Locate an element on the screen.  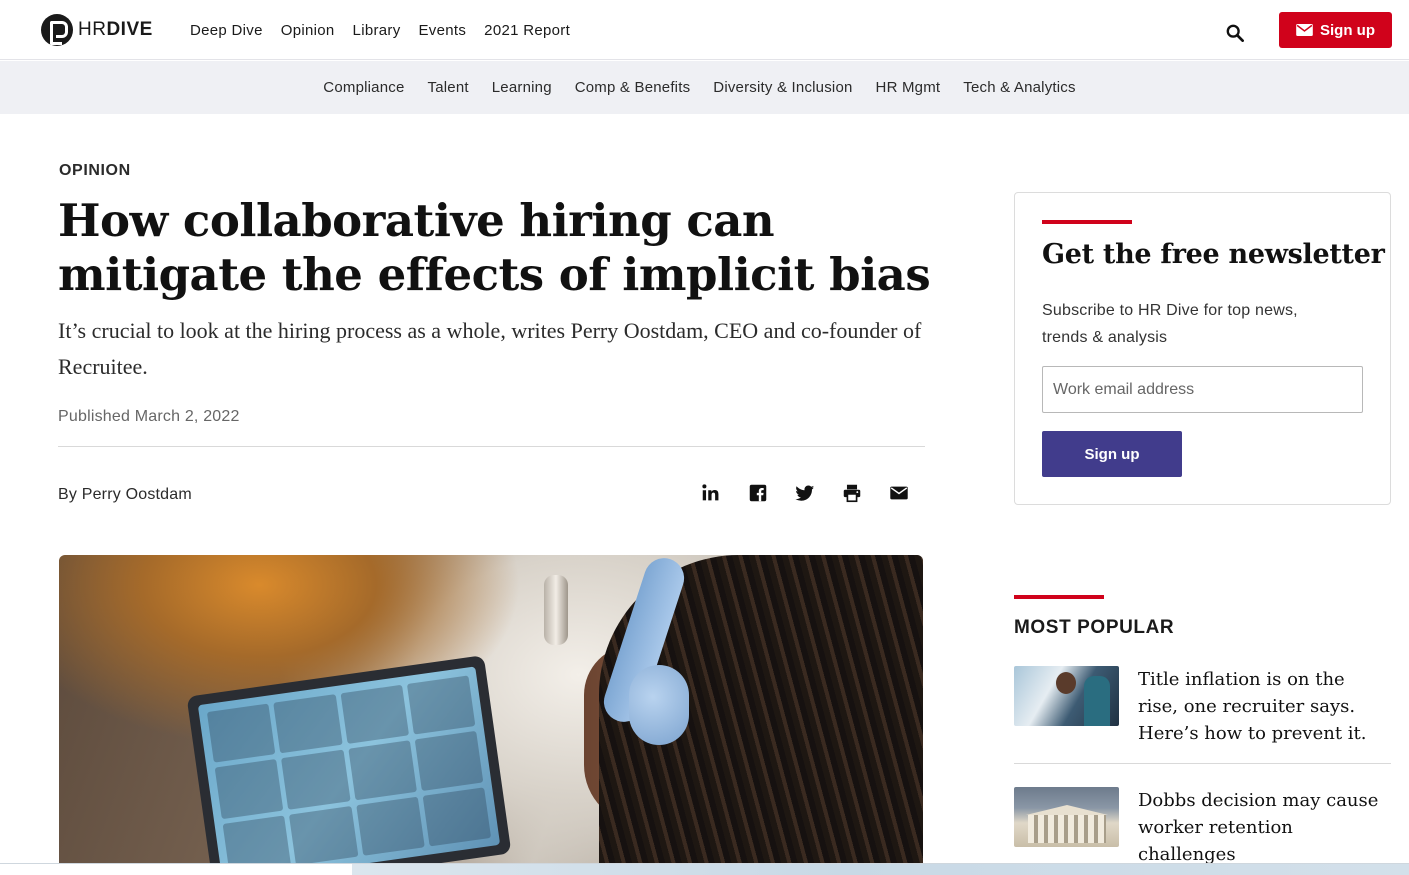
nav-events: Events is located at coordinates (443, 30).